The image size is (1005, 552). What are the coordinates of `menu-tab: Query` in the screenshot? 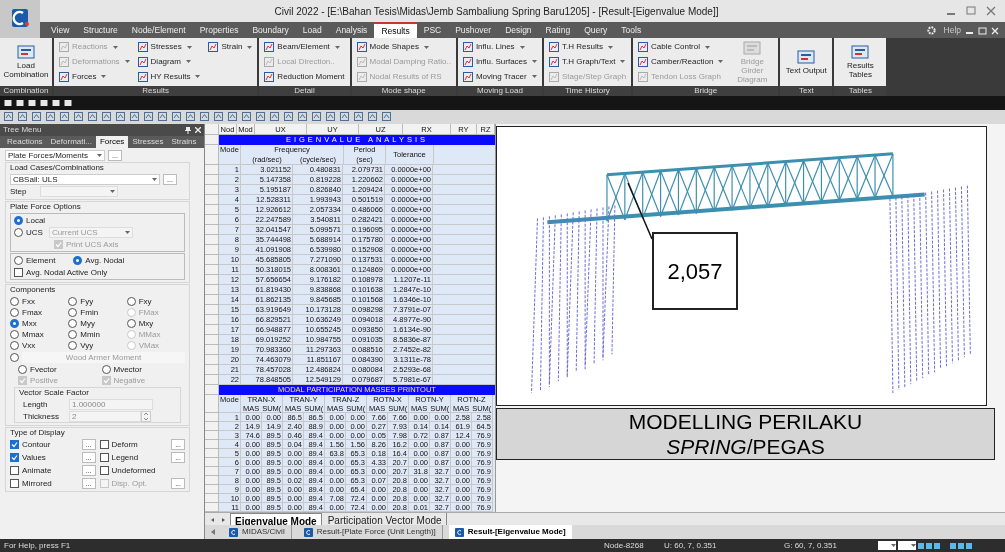 It's located at (596, 30).